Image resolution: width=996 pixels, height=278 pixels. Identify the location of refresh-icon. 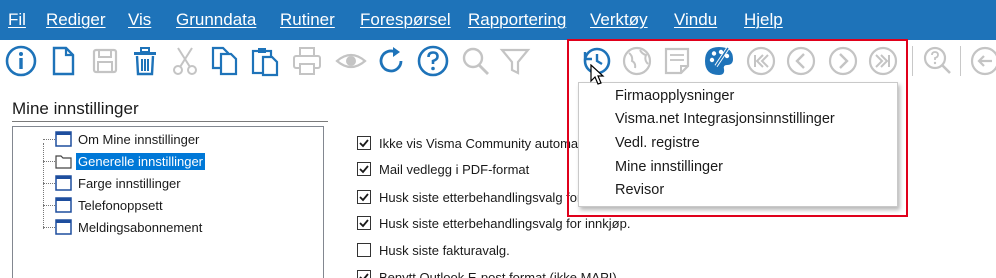
(391, 61).